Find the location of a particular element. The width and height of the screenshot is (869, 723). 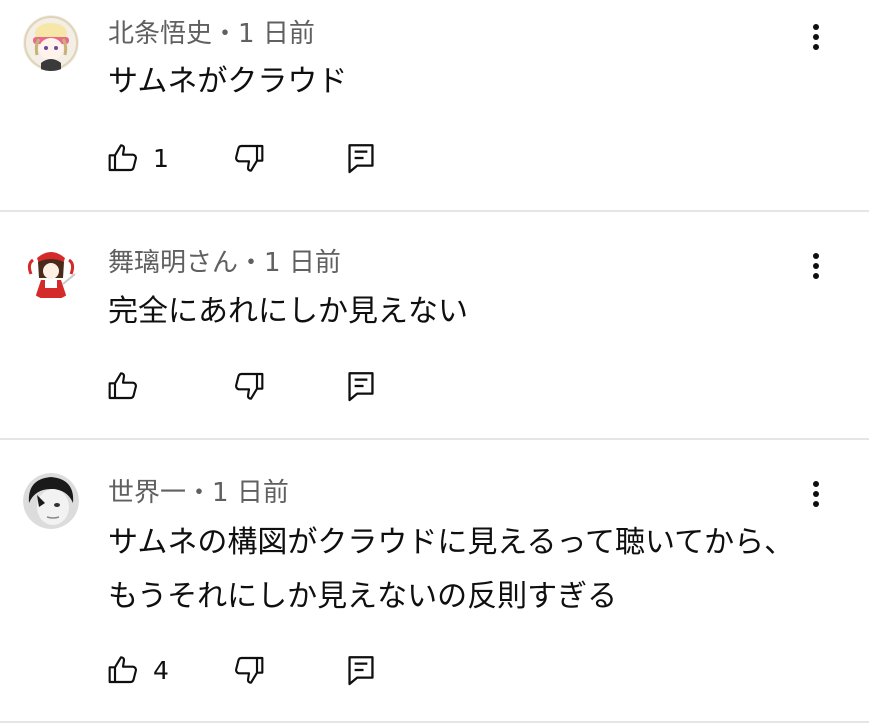

comment-text: サムネがクラウド is located at coordinates (227, 82).